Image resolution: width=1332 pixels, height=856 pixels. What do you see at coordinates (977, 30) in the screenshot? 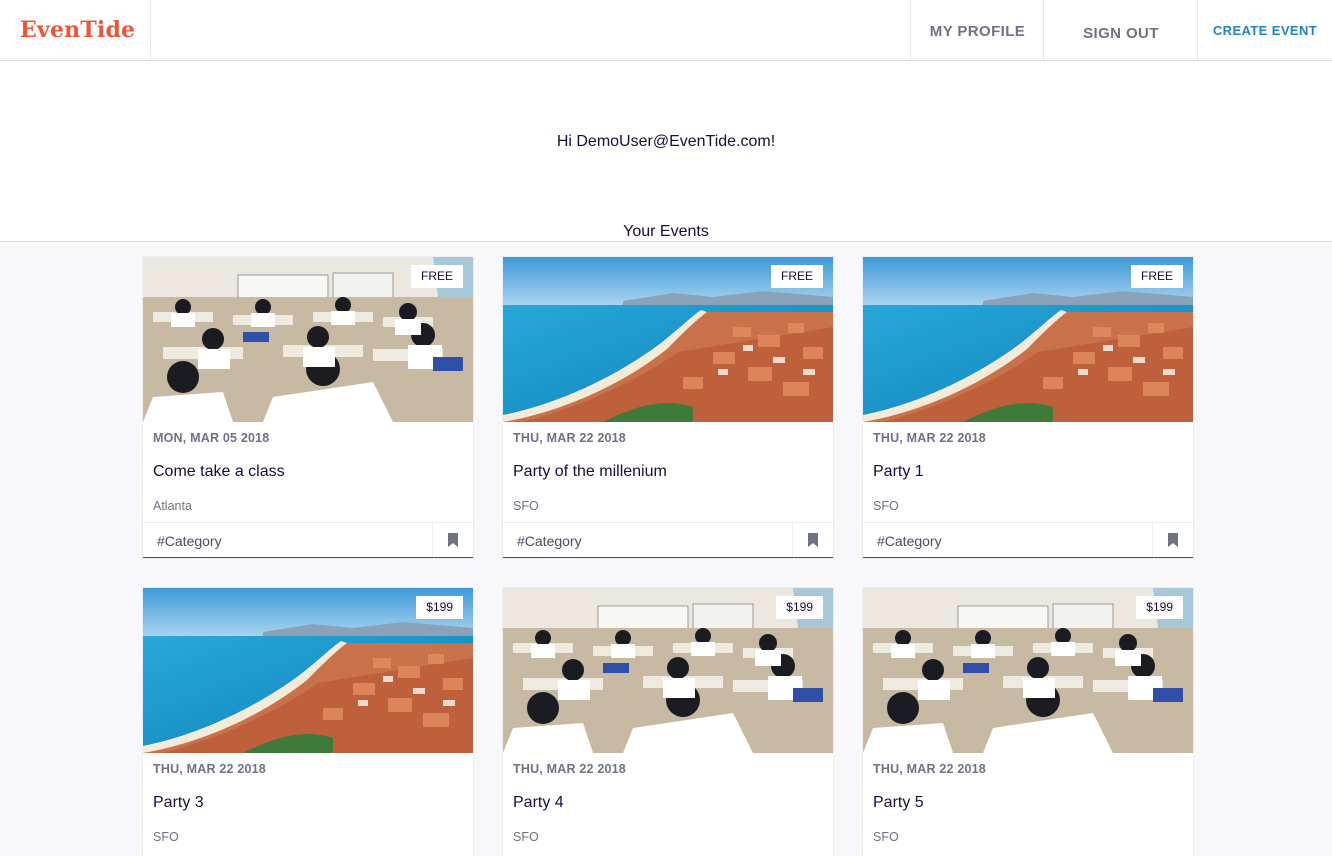
I see `my-profile-link: MY PROFILE` at bounding box center [977, 30].